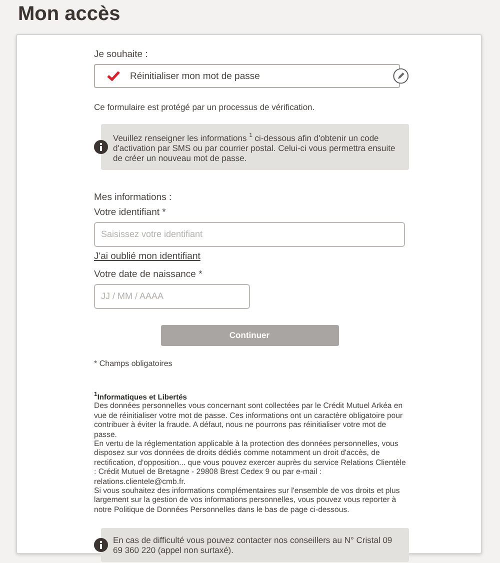  Describe the element at coordinates (101, 147) in the screenshot. I see `info-icon` at that location.